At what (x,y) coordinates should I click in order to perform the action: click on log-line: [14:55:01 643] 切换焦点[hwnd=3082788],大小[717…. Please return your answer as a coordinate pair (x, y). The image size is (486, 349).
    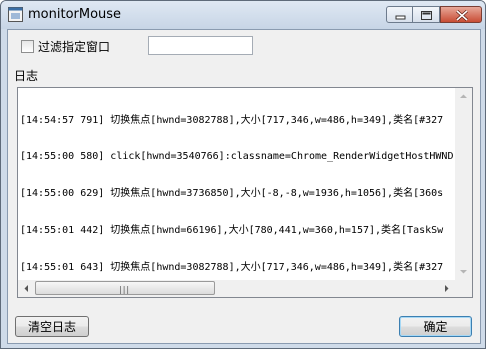
    Looking at the image, I should click on (232, 268).